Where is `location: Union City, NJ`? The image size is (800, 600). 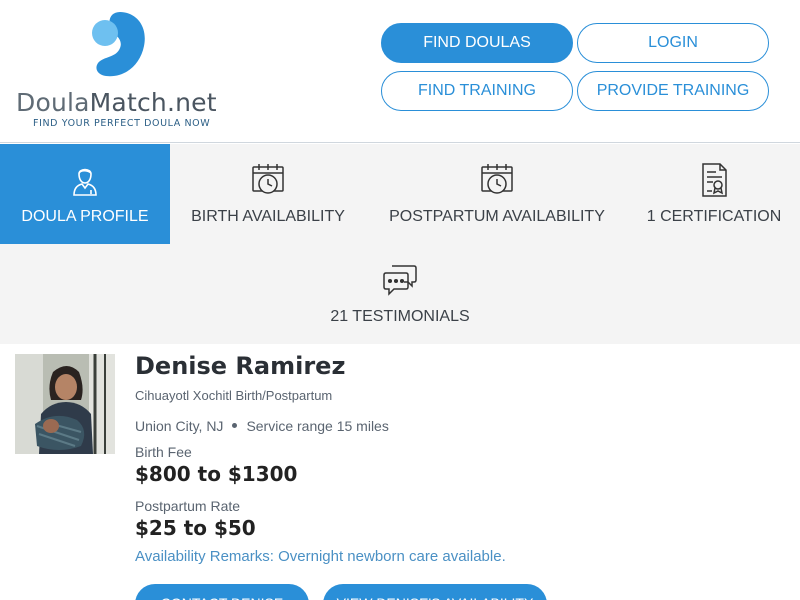 location: Union City, NJ is located at coordinates (179, 426).